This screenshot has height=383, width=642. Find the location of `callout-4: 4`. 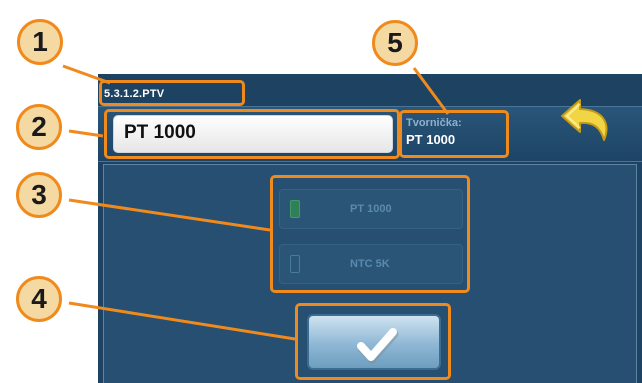

callout-4: 4 is located at coordinates (39, 299).